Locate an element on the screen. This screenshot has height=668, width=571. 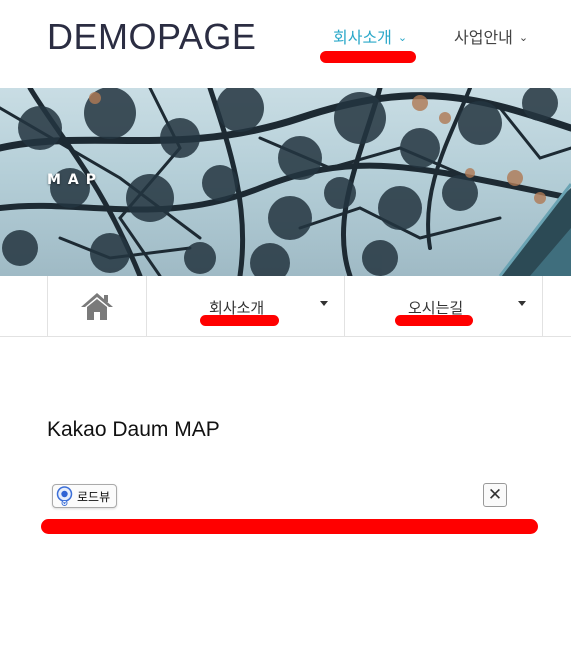
nav-item-company: 회사소개 ⌄ is located at coordinates (370, 36).